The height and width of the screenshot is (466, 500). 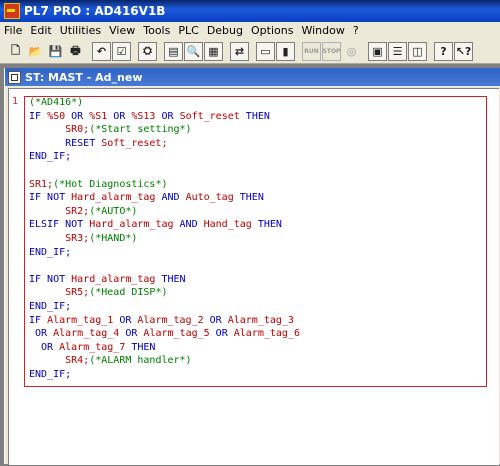 I want to click on app-title-bar: PL7 PRO : AD416V1B, so click(x=250, y=11).